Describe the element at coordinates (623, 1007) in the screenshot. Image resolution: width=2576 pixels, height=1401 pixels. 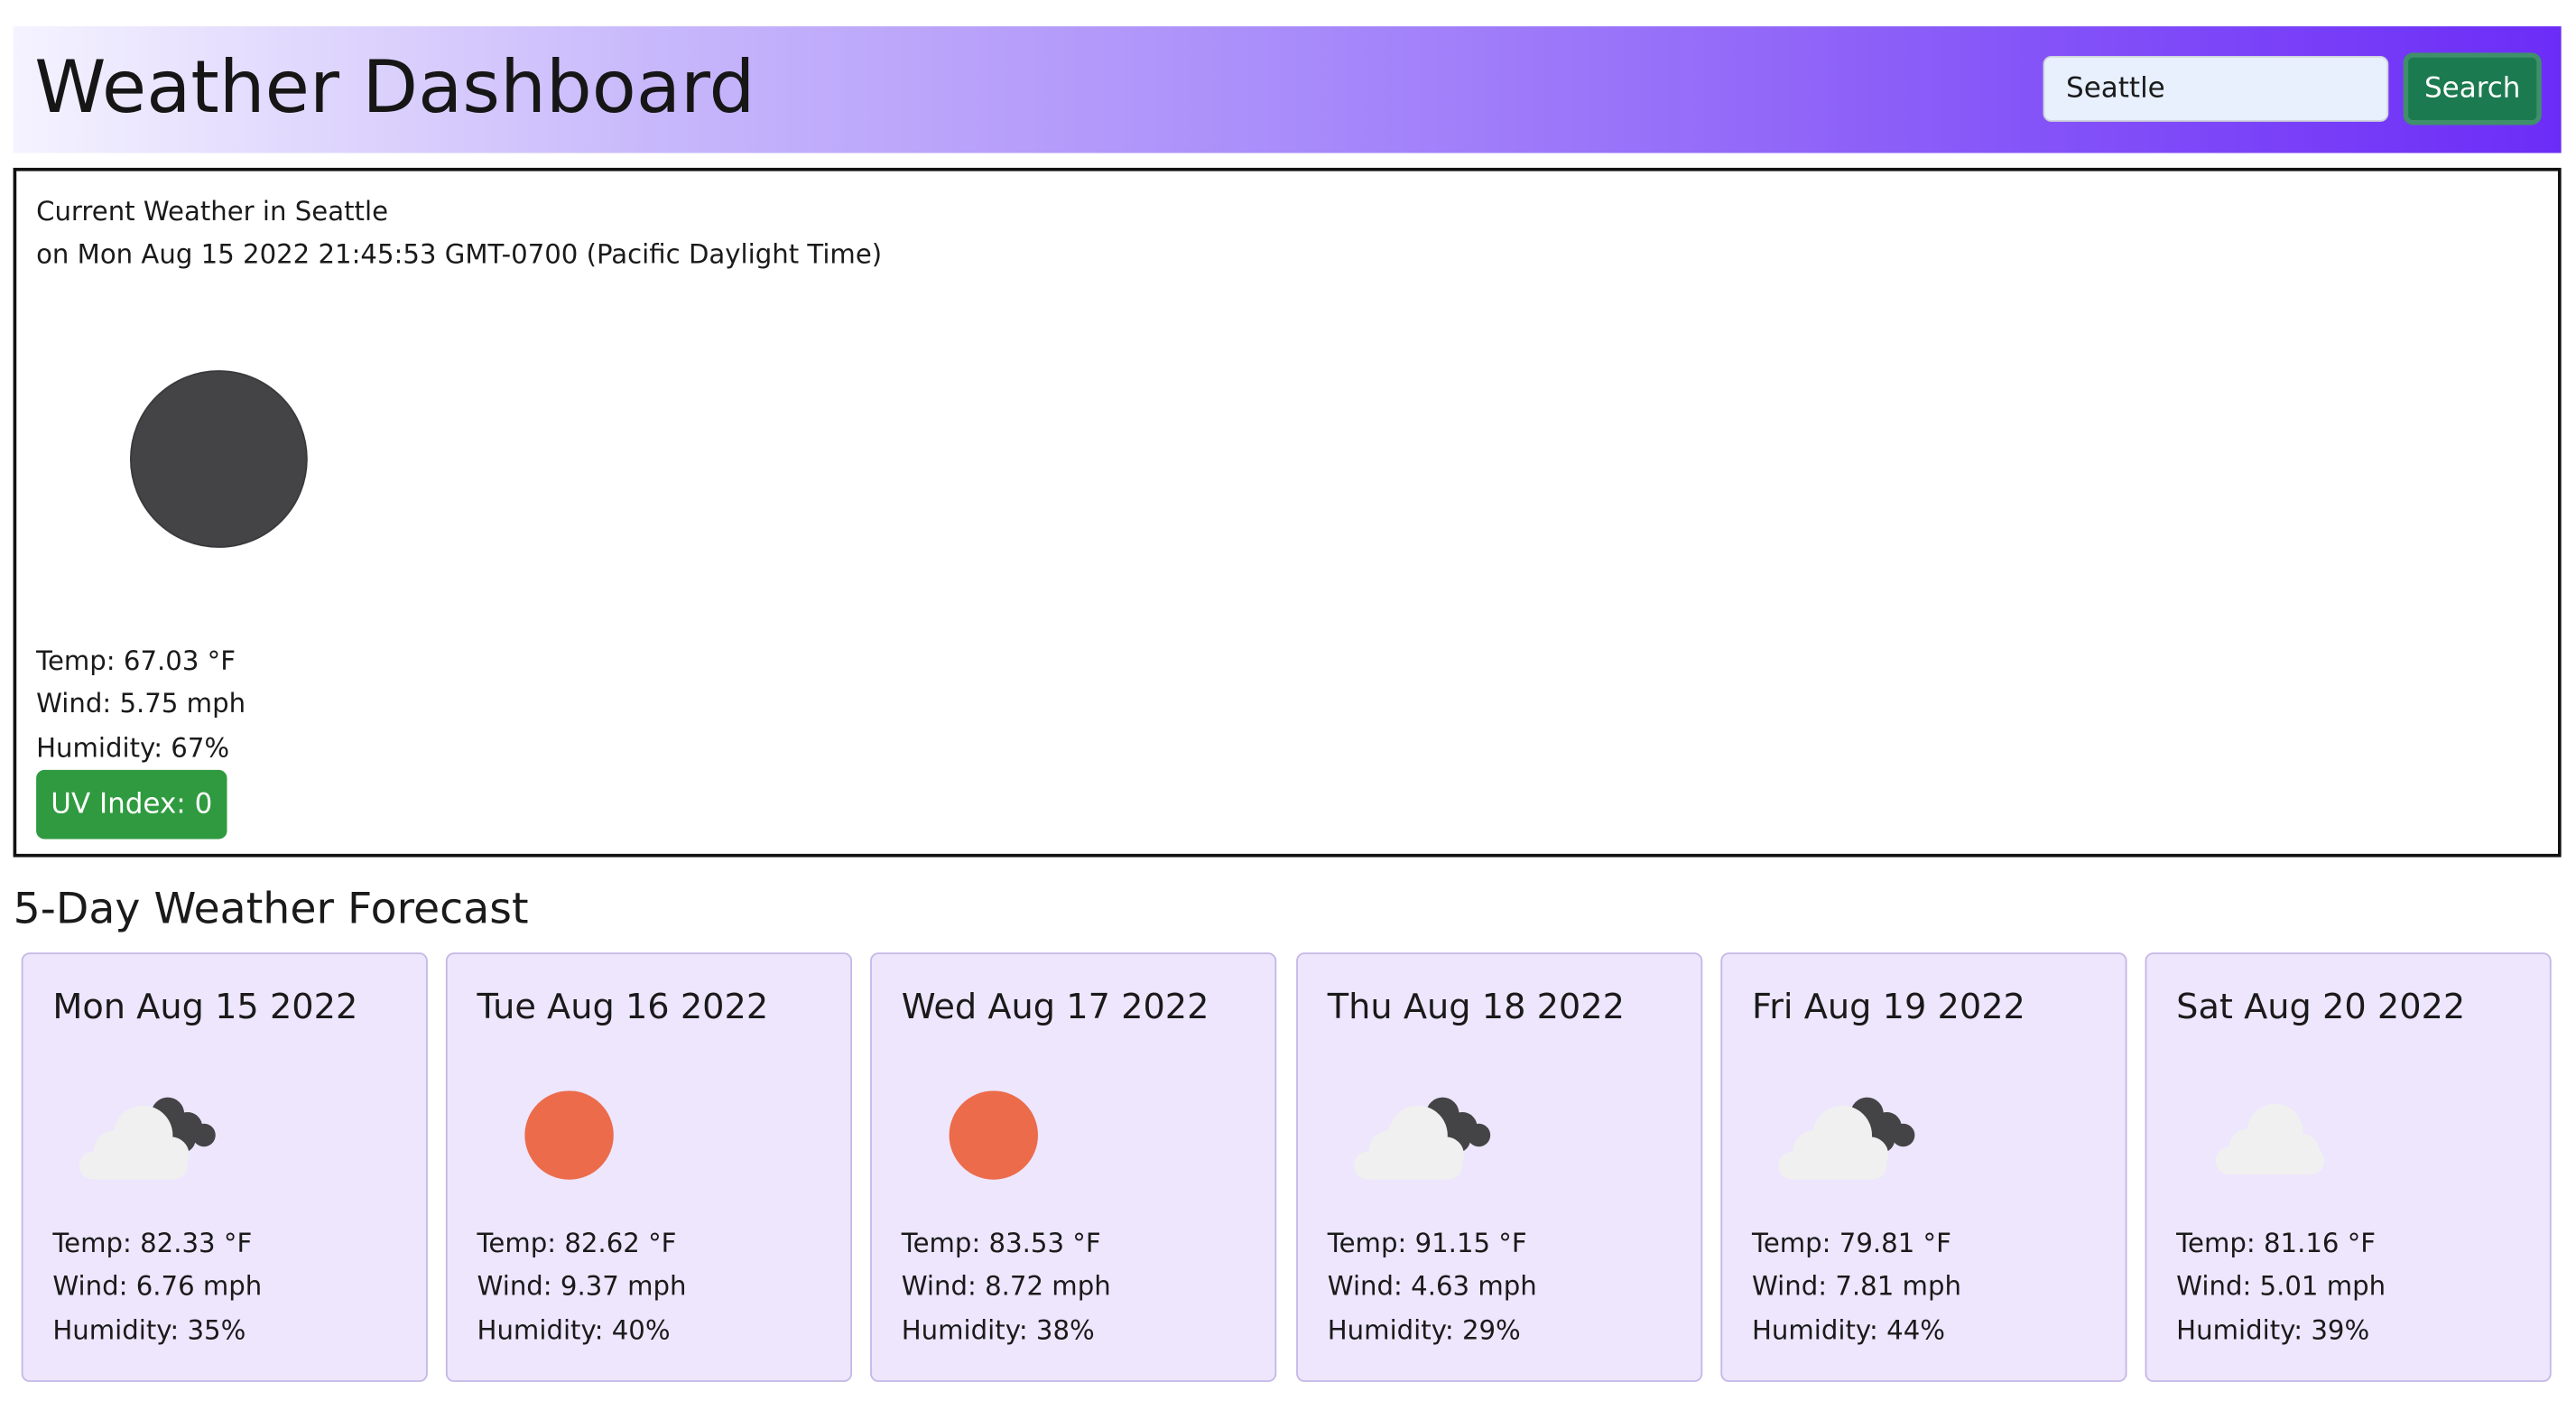
I see `forecast-date: Tue Aug 16 2022` at that location.